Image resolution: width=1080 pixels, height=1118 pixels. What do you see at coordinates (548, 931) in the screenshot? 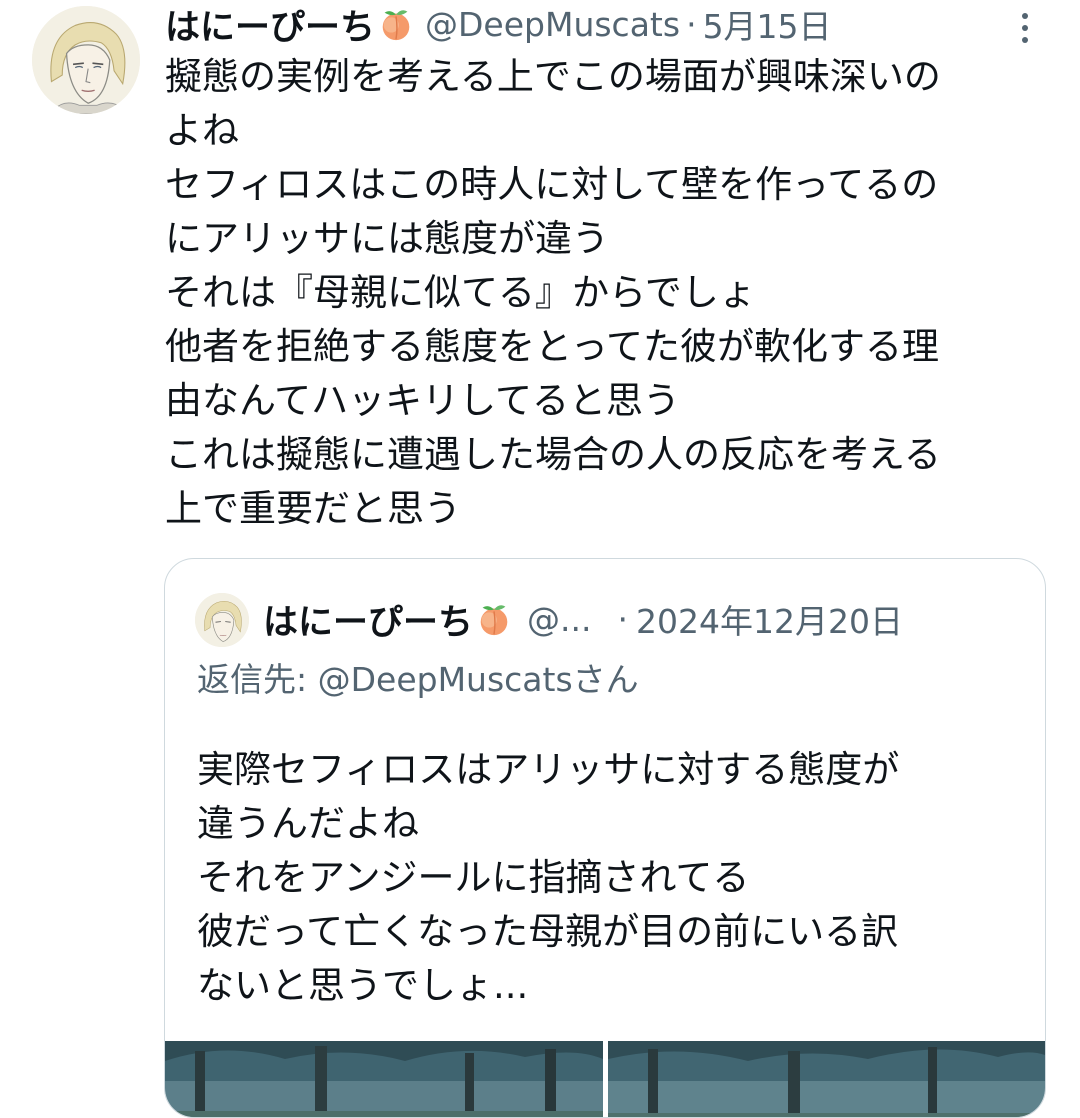
I see `quoted-text-line: 彼だって亡くなった母親が目の前にいる訳` at bounding box center [548, 931].